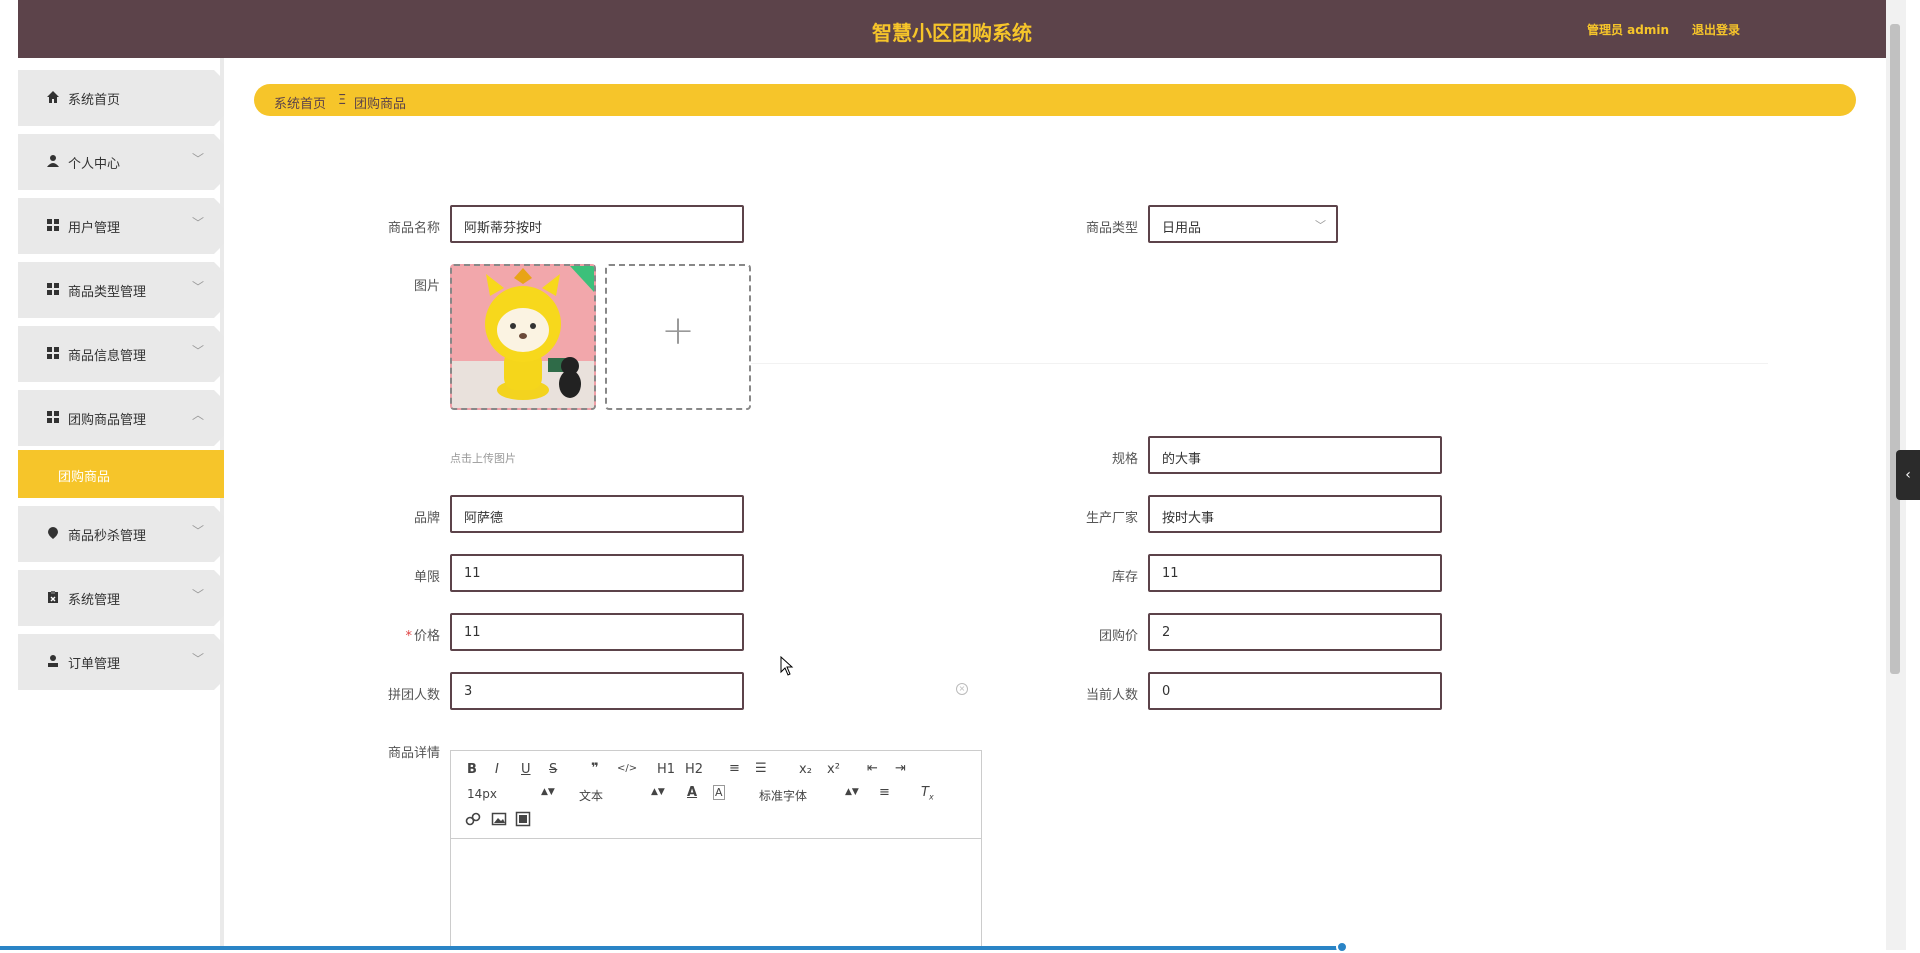  Describe the element at coordinates (1295, 514) in the screenshot. I see `maker-input: 按时大事` at that location.